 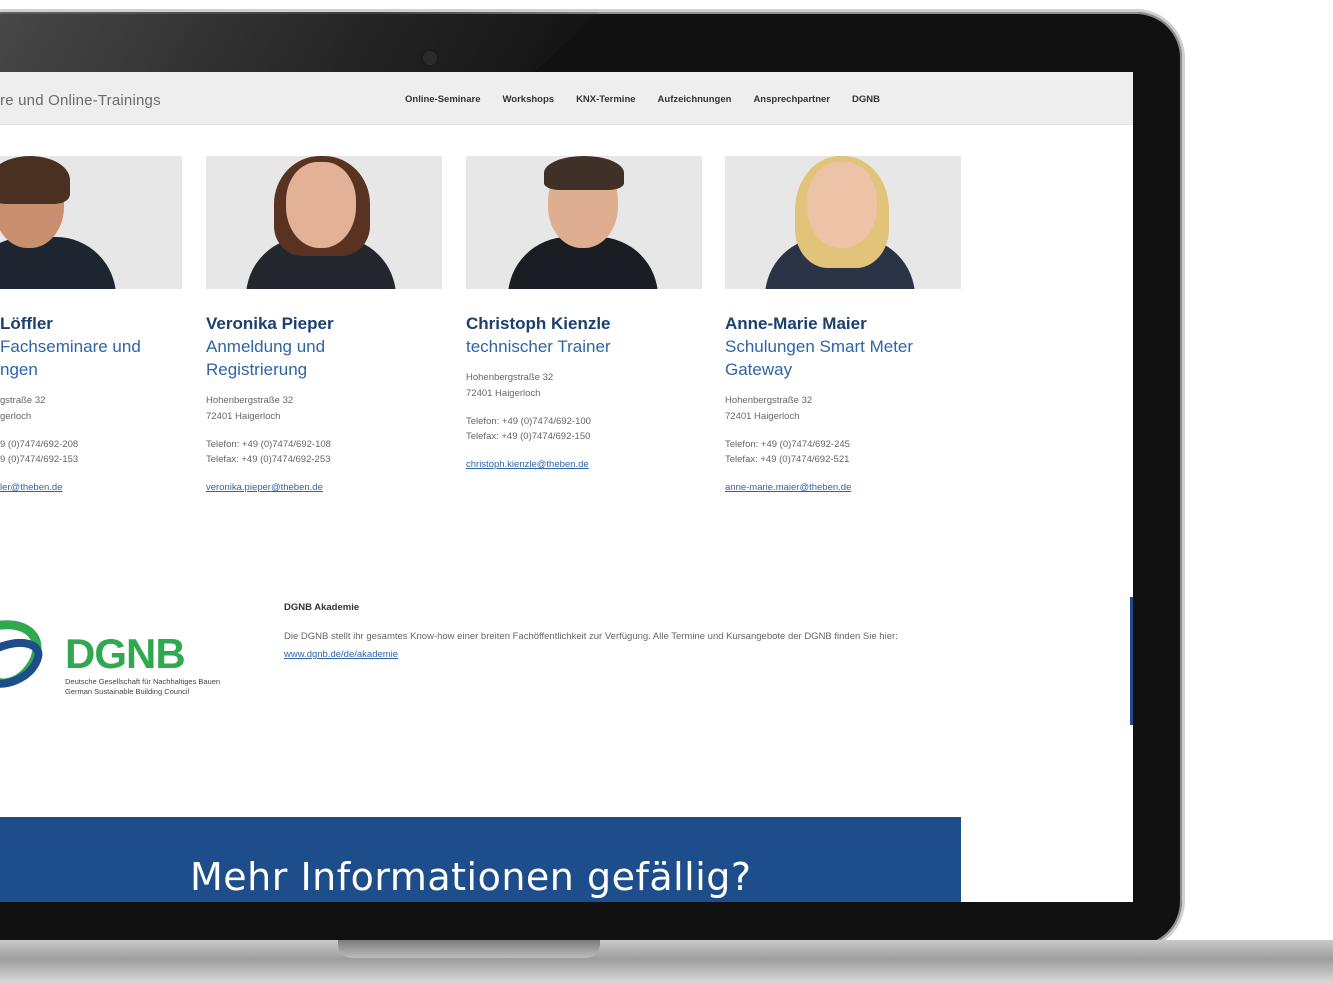 I want to click on laptop-base, so click(x=666, y=961).